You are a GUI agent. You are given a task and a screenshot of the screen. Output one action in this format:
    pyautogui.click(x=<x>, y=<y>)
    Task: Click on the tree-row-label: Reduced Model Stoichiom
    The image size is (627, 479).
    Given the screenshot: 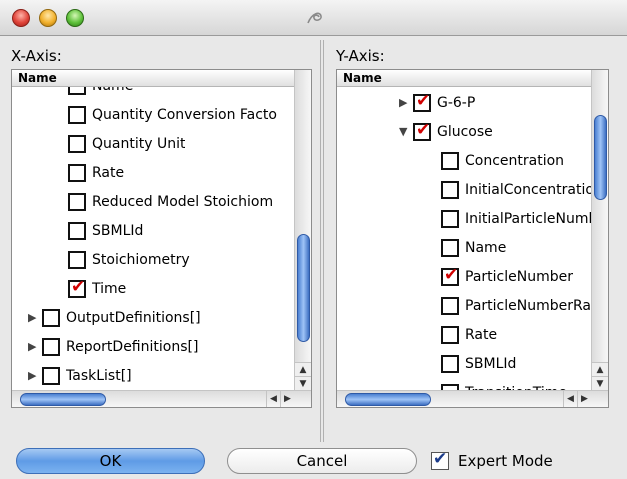 What is the action you would take?
    pyautogui.click(x=183, y=201)
    